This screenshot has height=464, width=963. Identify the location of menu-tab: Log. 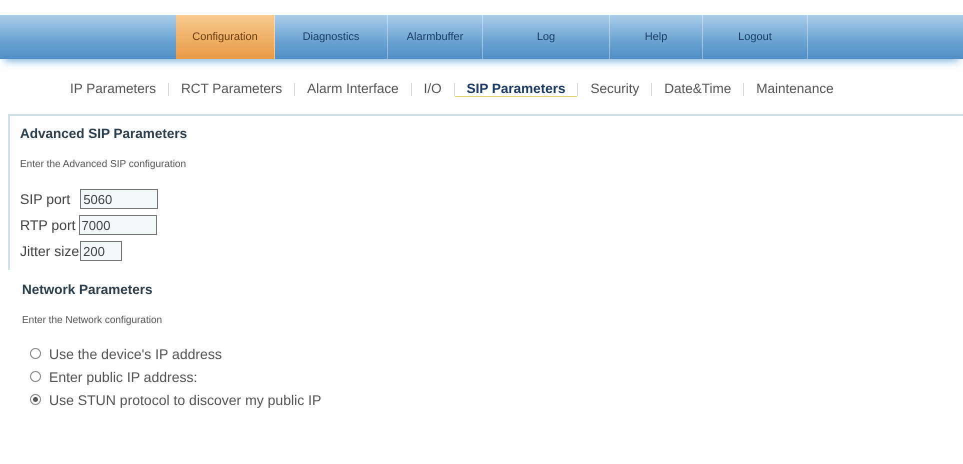
(546, 37).